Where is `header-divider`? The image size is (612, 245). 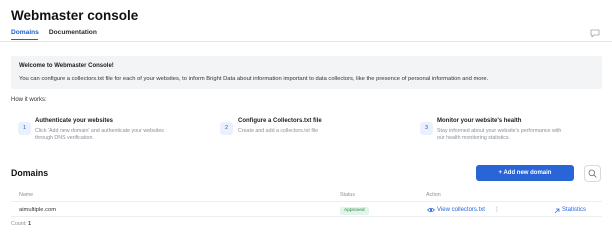
header-divider is located at coordinates (306, 41).